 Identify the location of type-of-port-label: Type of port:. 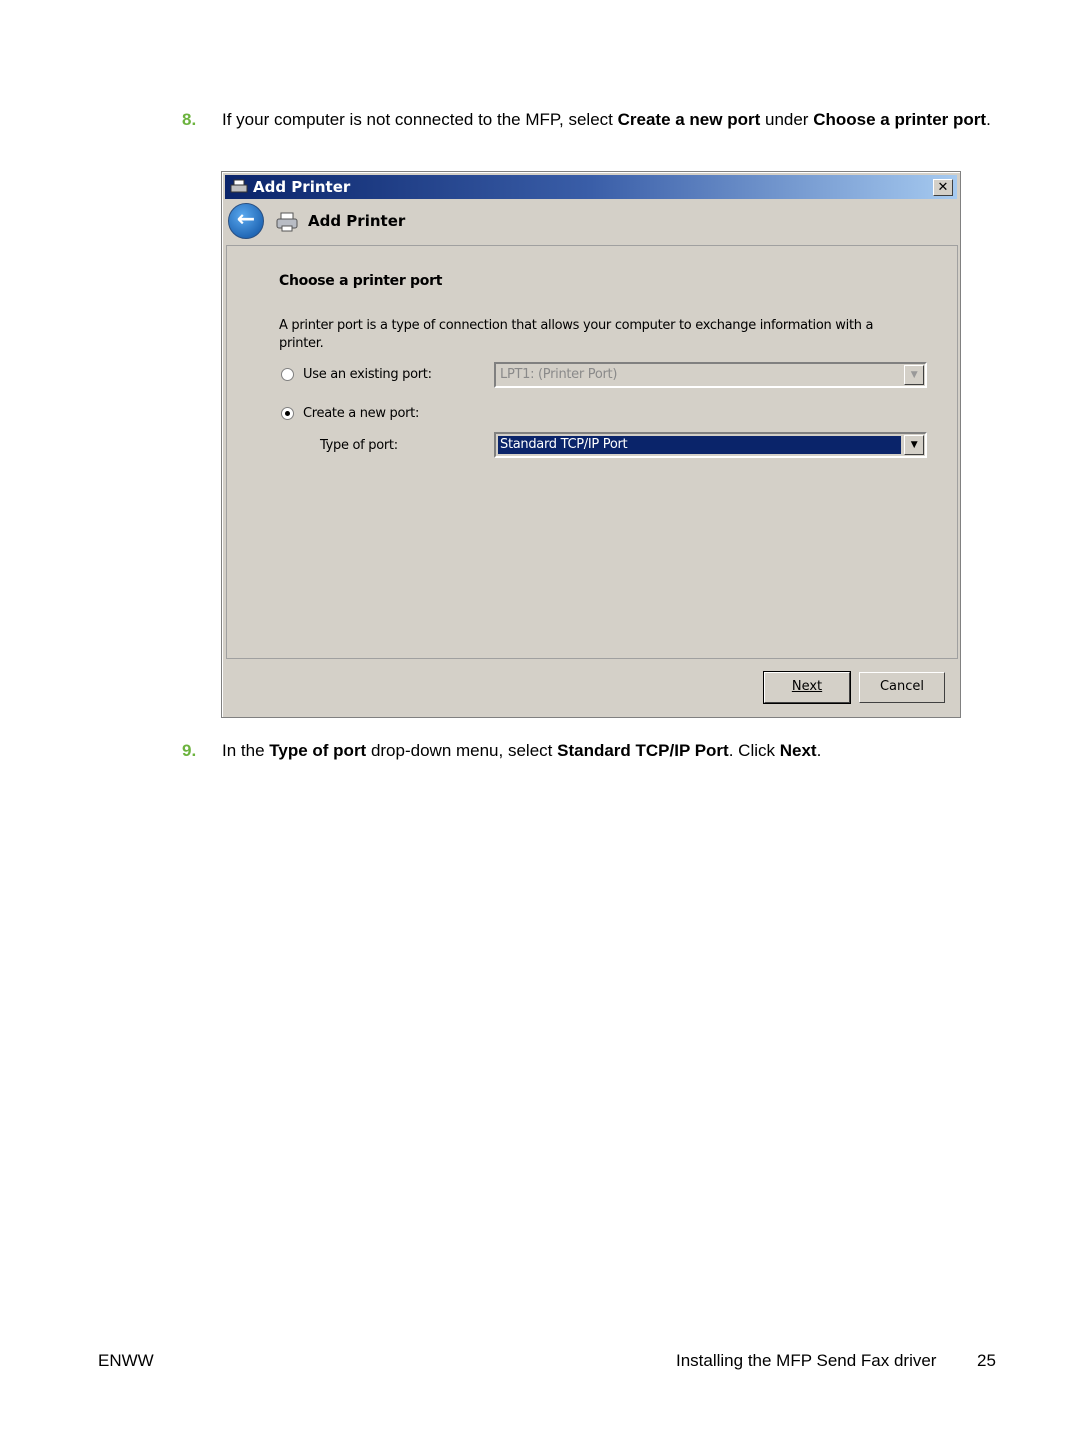
(359, 445).